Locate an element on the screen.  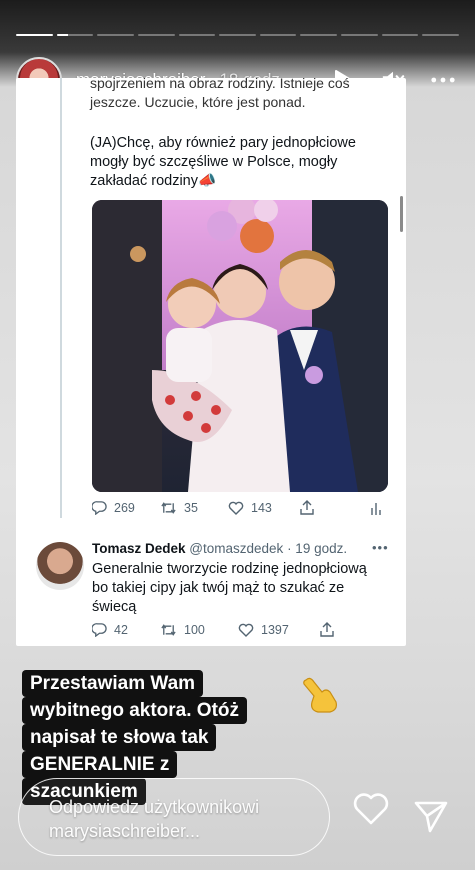
reply-author-line: Tomasz Dedek @tomaszdedek · 19 godz. is located at coordinates (219, 548).